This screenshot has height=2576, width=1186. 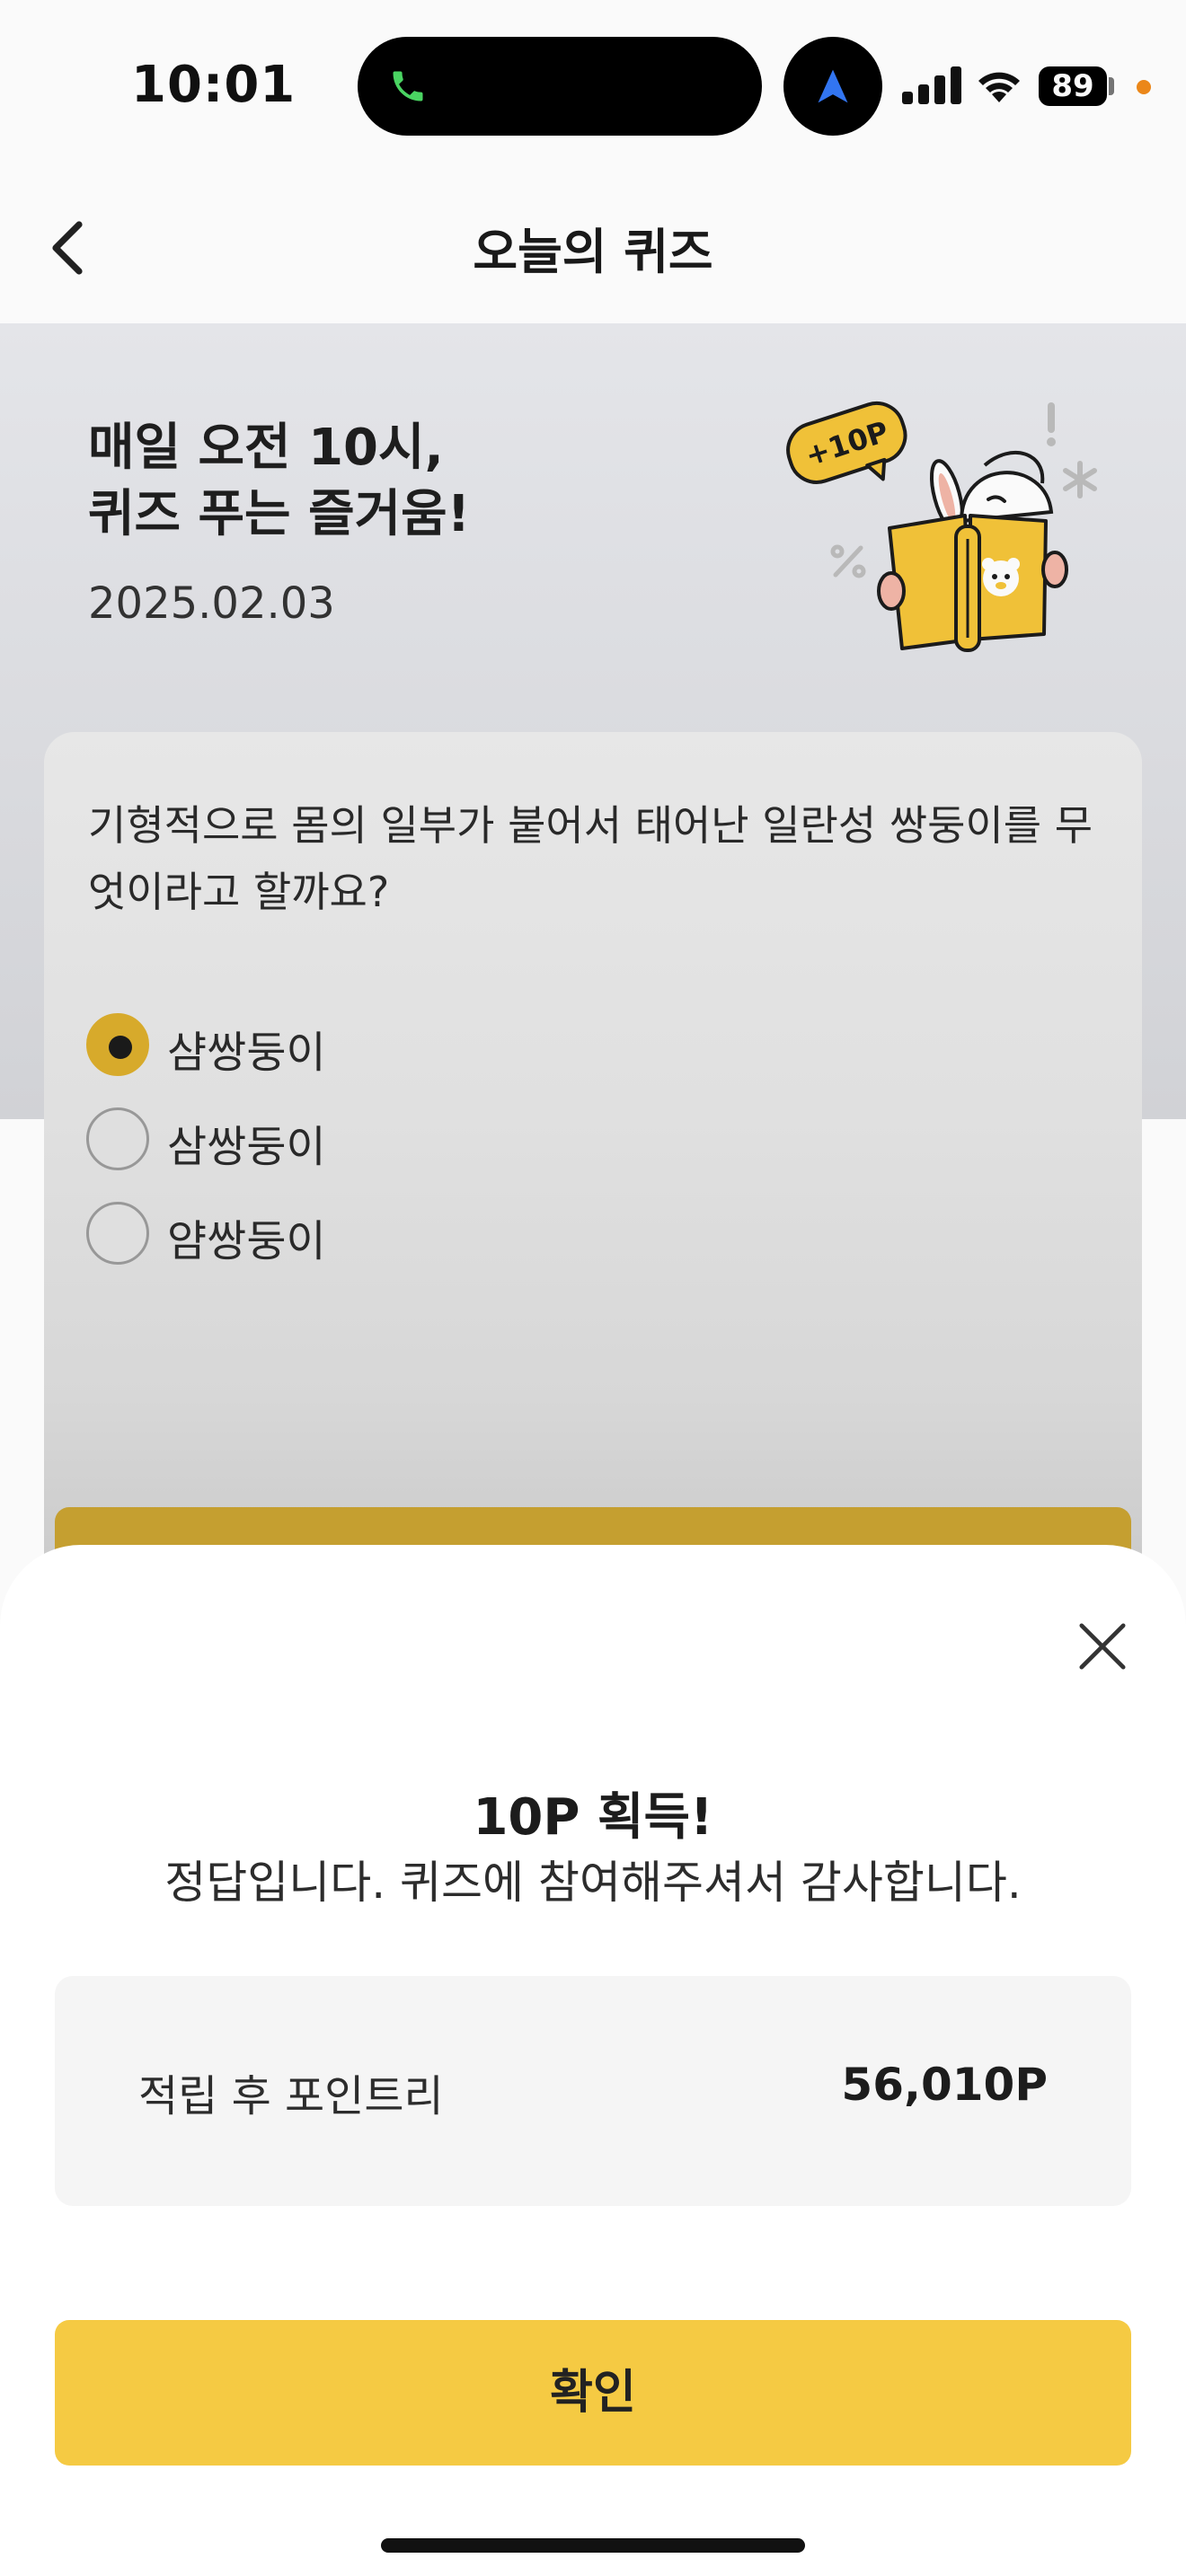 What do you see at coordinates (593, 1817) in the screenshot?
I see `result-title: 10P 획득!` at bounding box center [593, 1817].